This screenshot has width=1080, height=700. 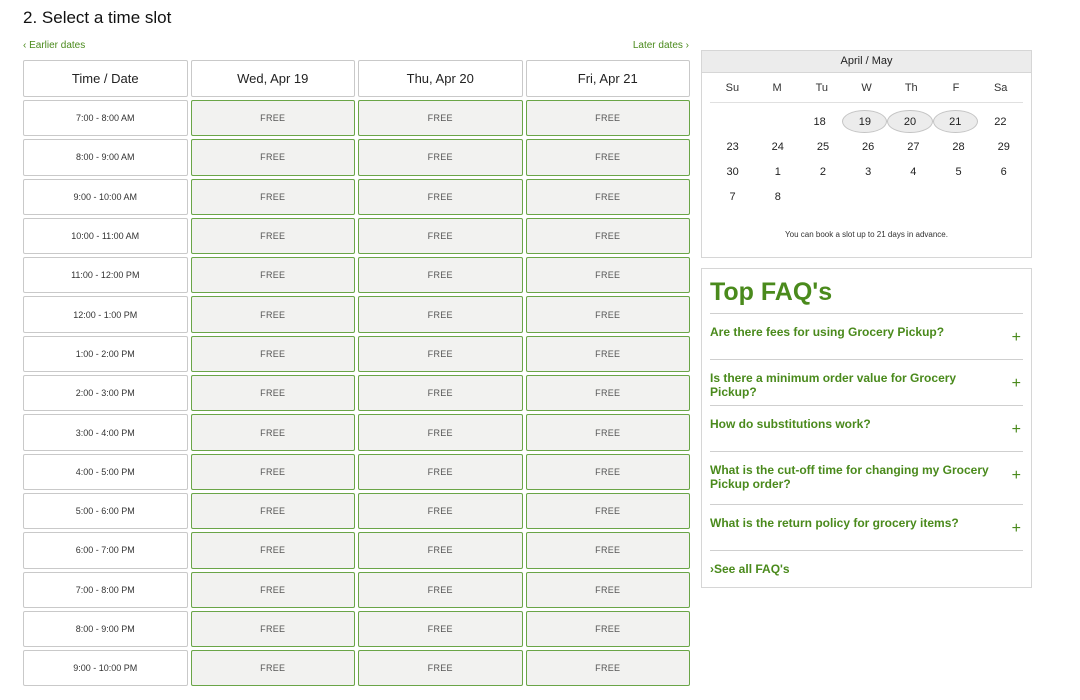 I want to click on see-all-faqs-link: ›See all FAQ's, so click(x=866, y=563).